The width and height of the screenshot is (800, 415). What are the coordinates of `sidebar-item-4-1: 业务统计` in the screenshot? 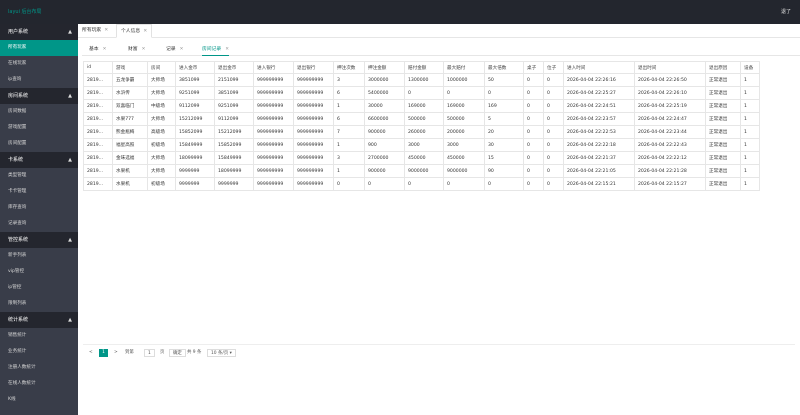 It's located at (39, 352).